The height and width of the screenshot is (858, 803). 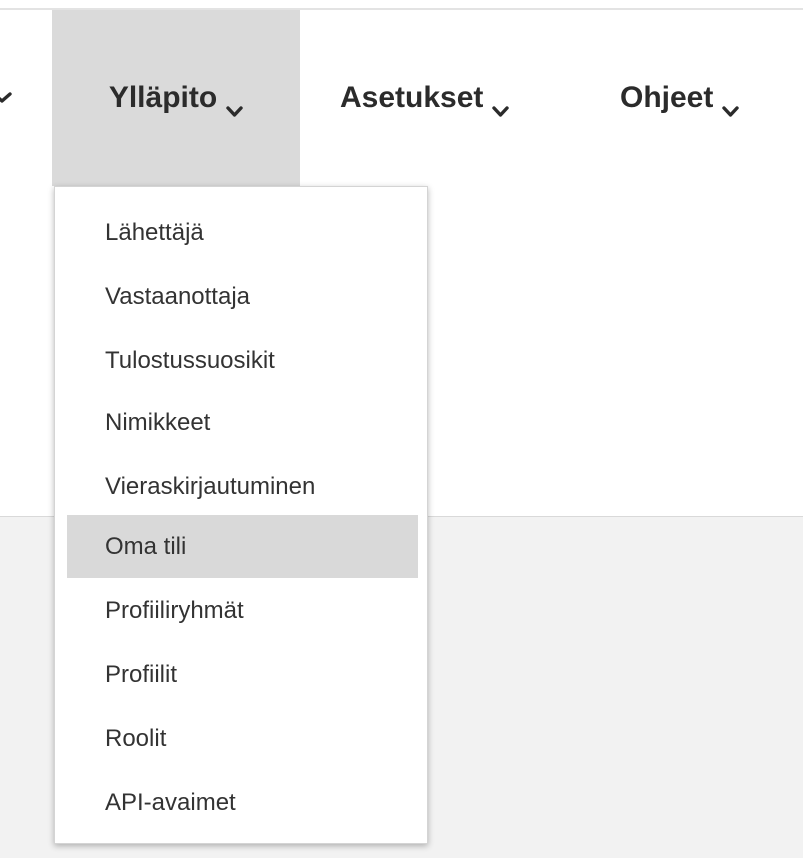 I want to click on menu-item-label: Profiiliryhmät, so click(x=174, y=610).